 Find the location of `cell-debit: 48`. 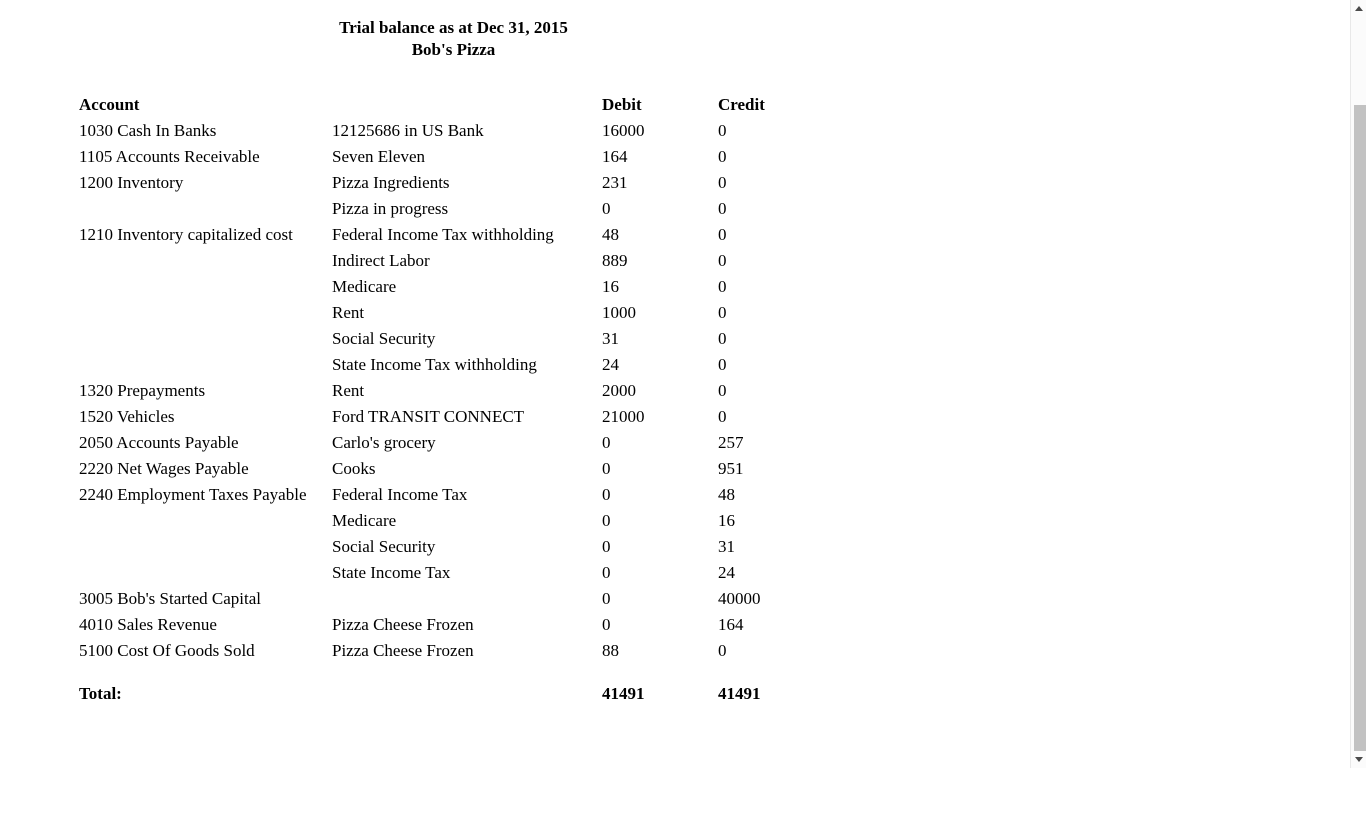

cell-debit: 48 is located at coordinates (610, 234).